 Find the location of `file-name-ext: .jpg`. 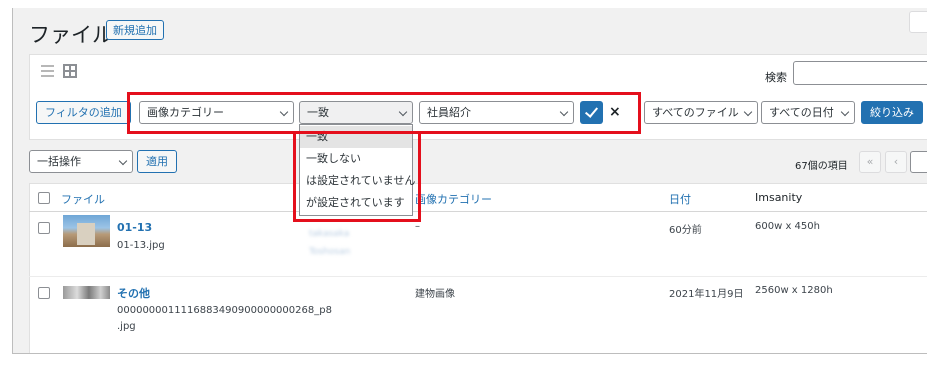

file-name-ext: .jpg is located at coordinates (126, 326).